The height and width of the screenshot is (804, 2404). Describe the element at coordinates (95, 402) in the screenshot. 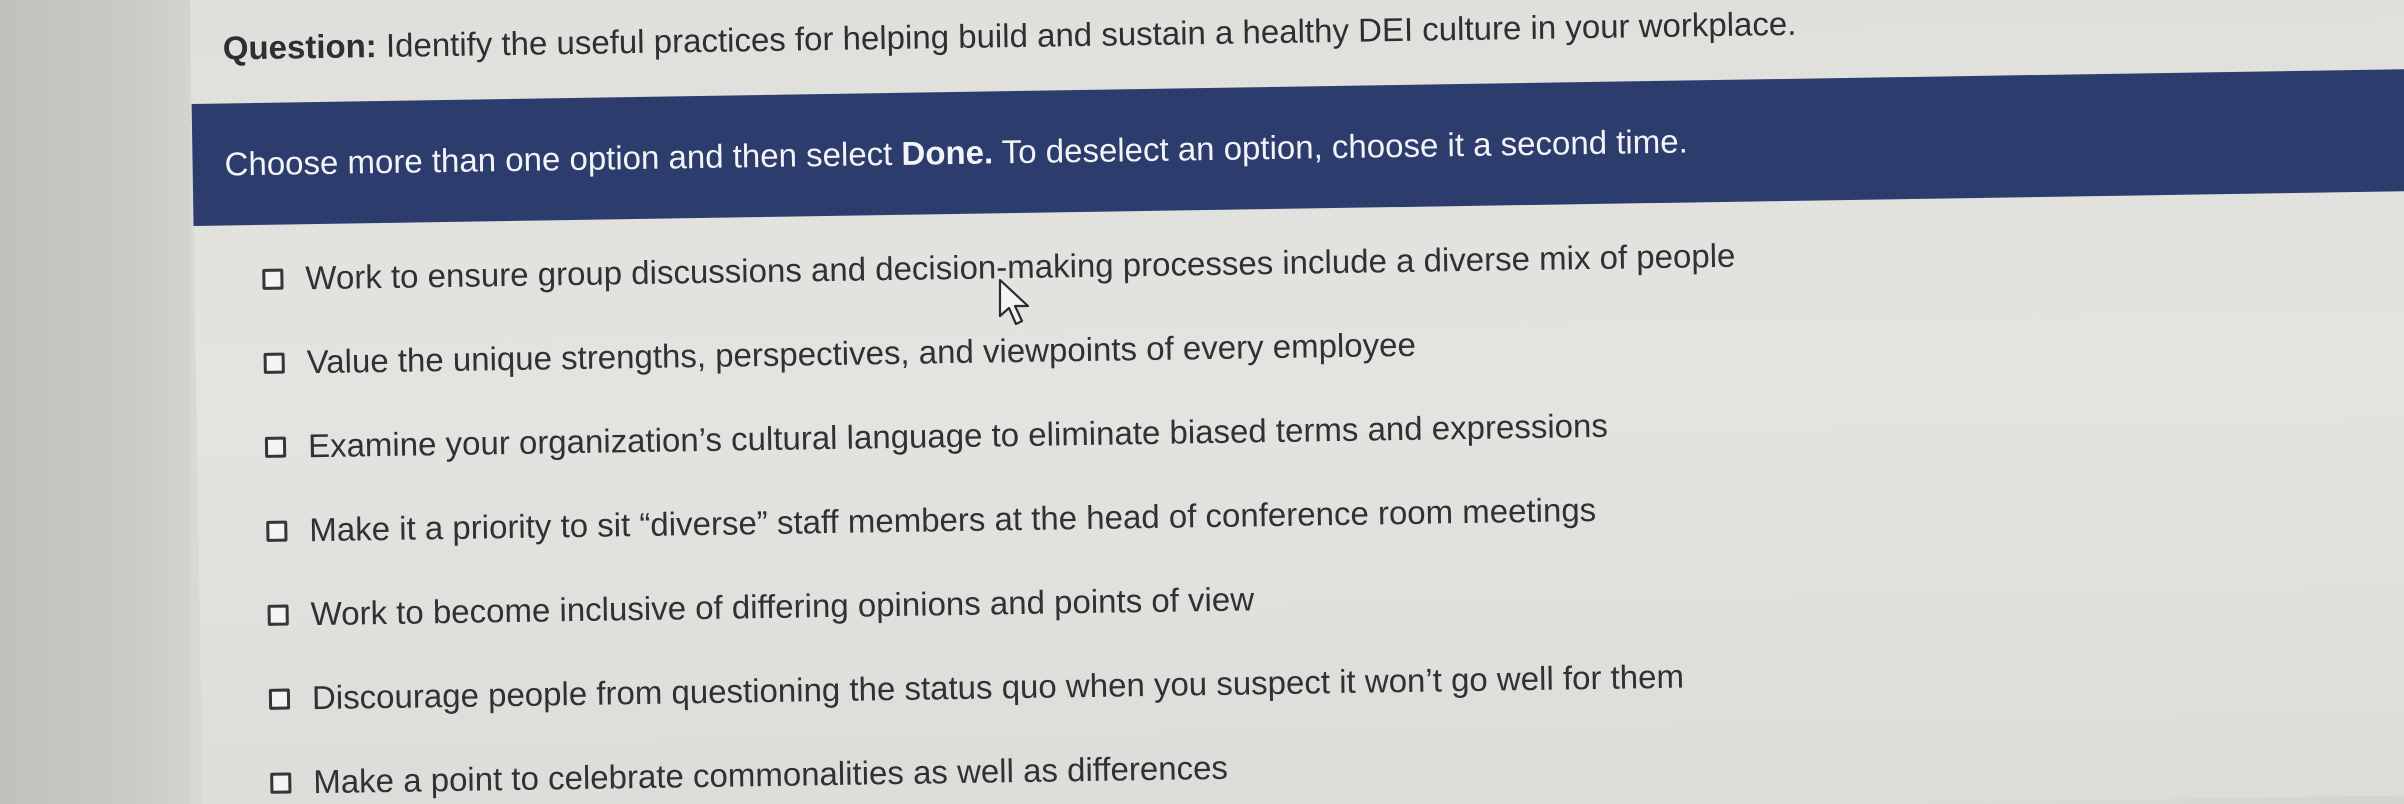

I see `left-gutter` at that location.